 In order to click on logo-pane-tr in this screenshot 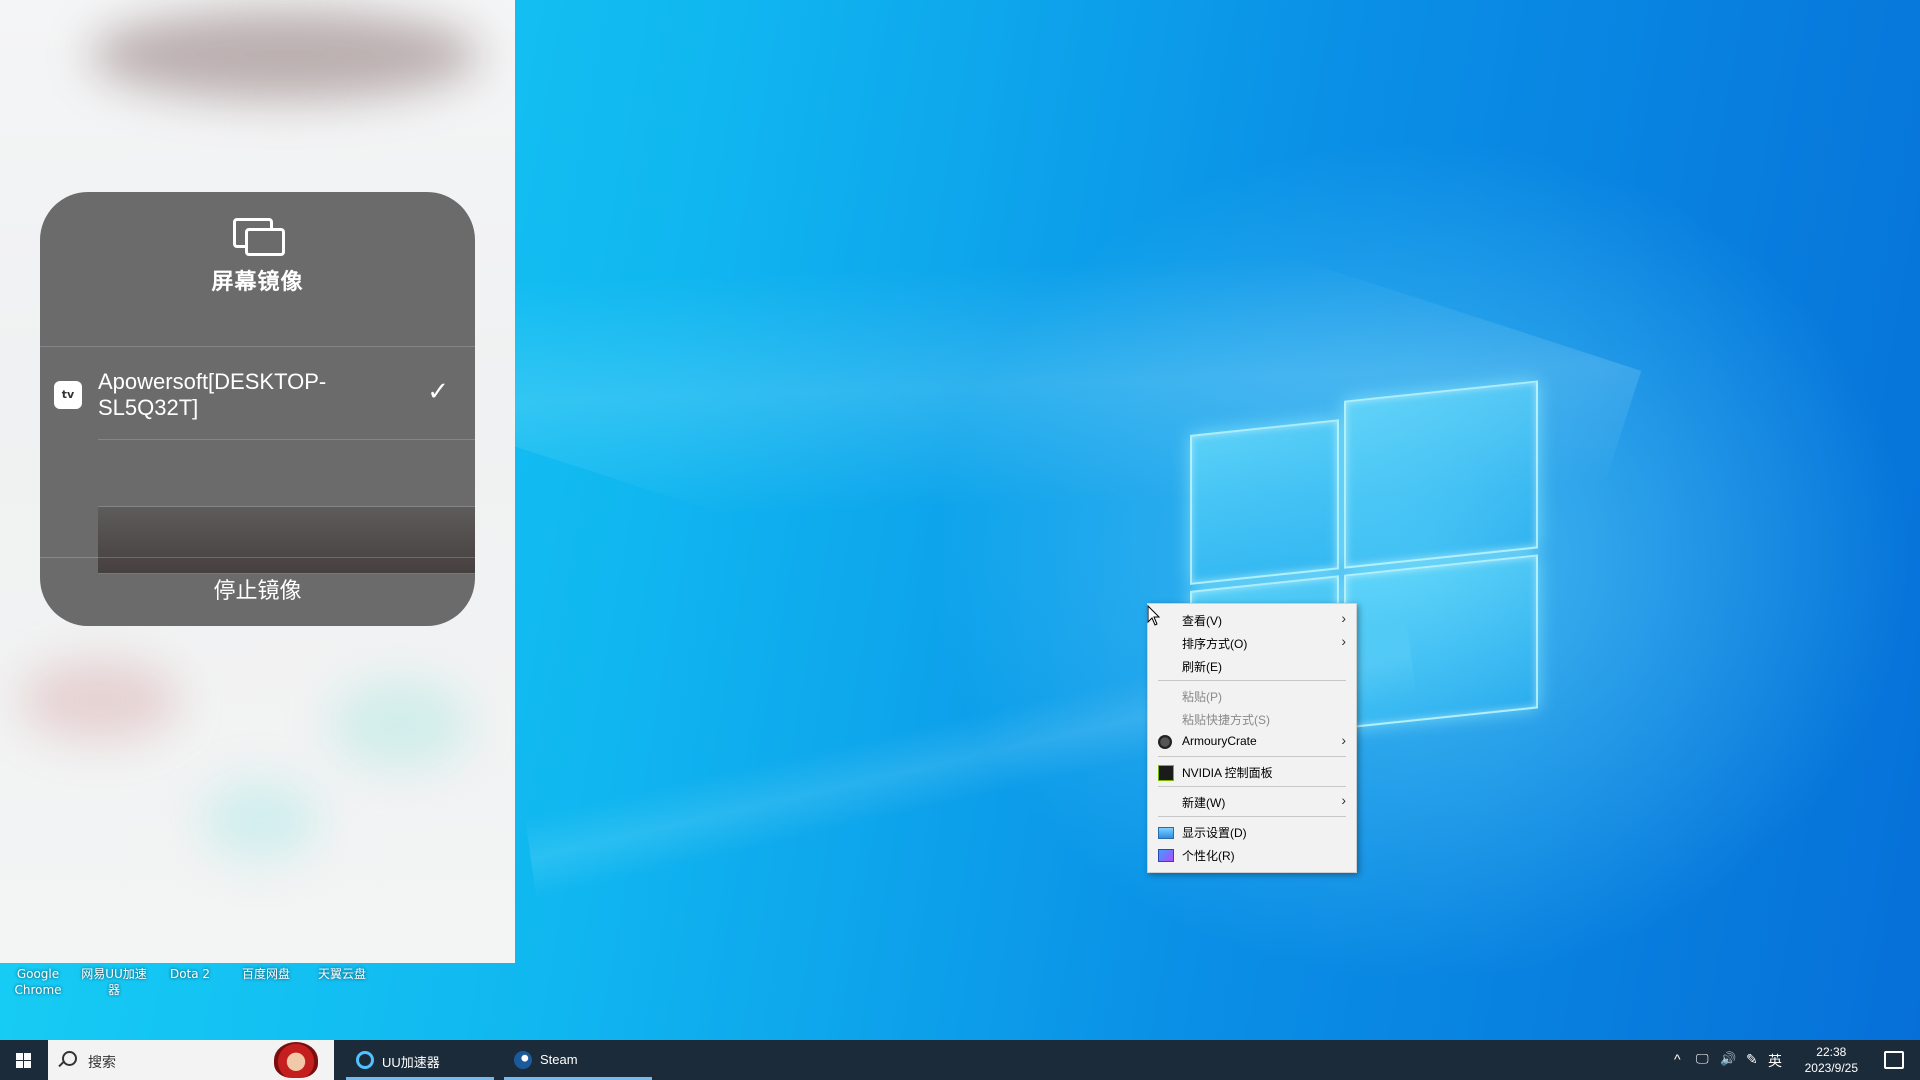, I will do `click(1441, 474)`.